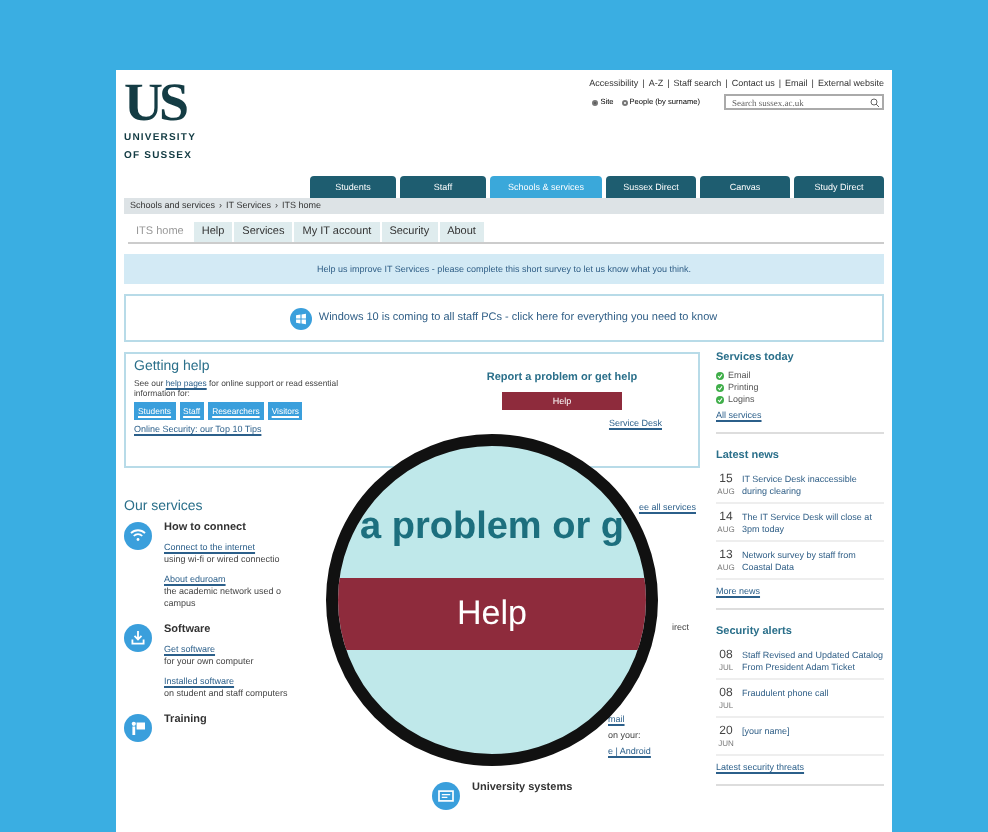 Image resolution: width=988 pixels, height=832 pixels. Describe the element at coordinates (875, 102) in the screenshot. I see `search-icon` at that location.